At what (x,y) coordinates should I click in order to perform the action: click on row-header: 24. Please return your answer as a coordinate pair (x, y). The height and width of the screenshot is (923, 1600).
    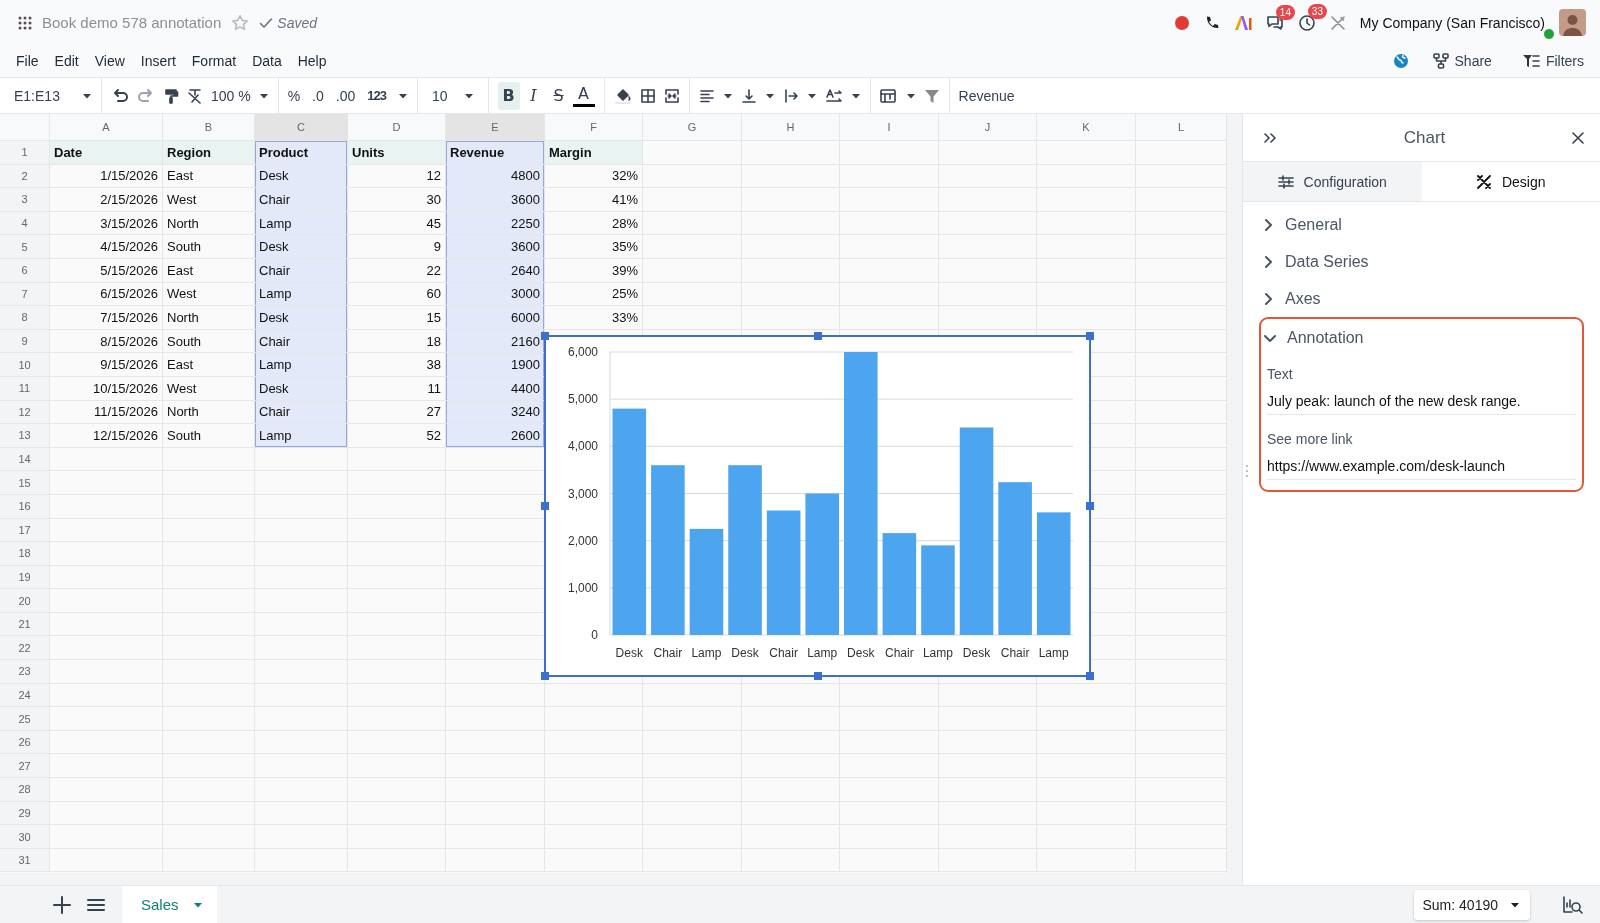
    Looking at the image, I should click on (25, 695).